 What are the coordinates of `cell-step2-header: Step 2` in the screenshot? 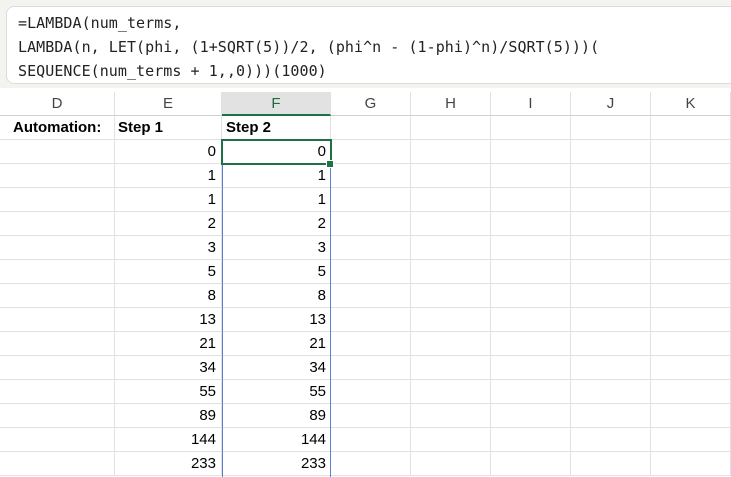 It's located at (276, 128).